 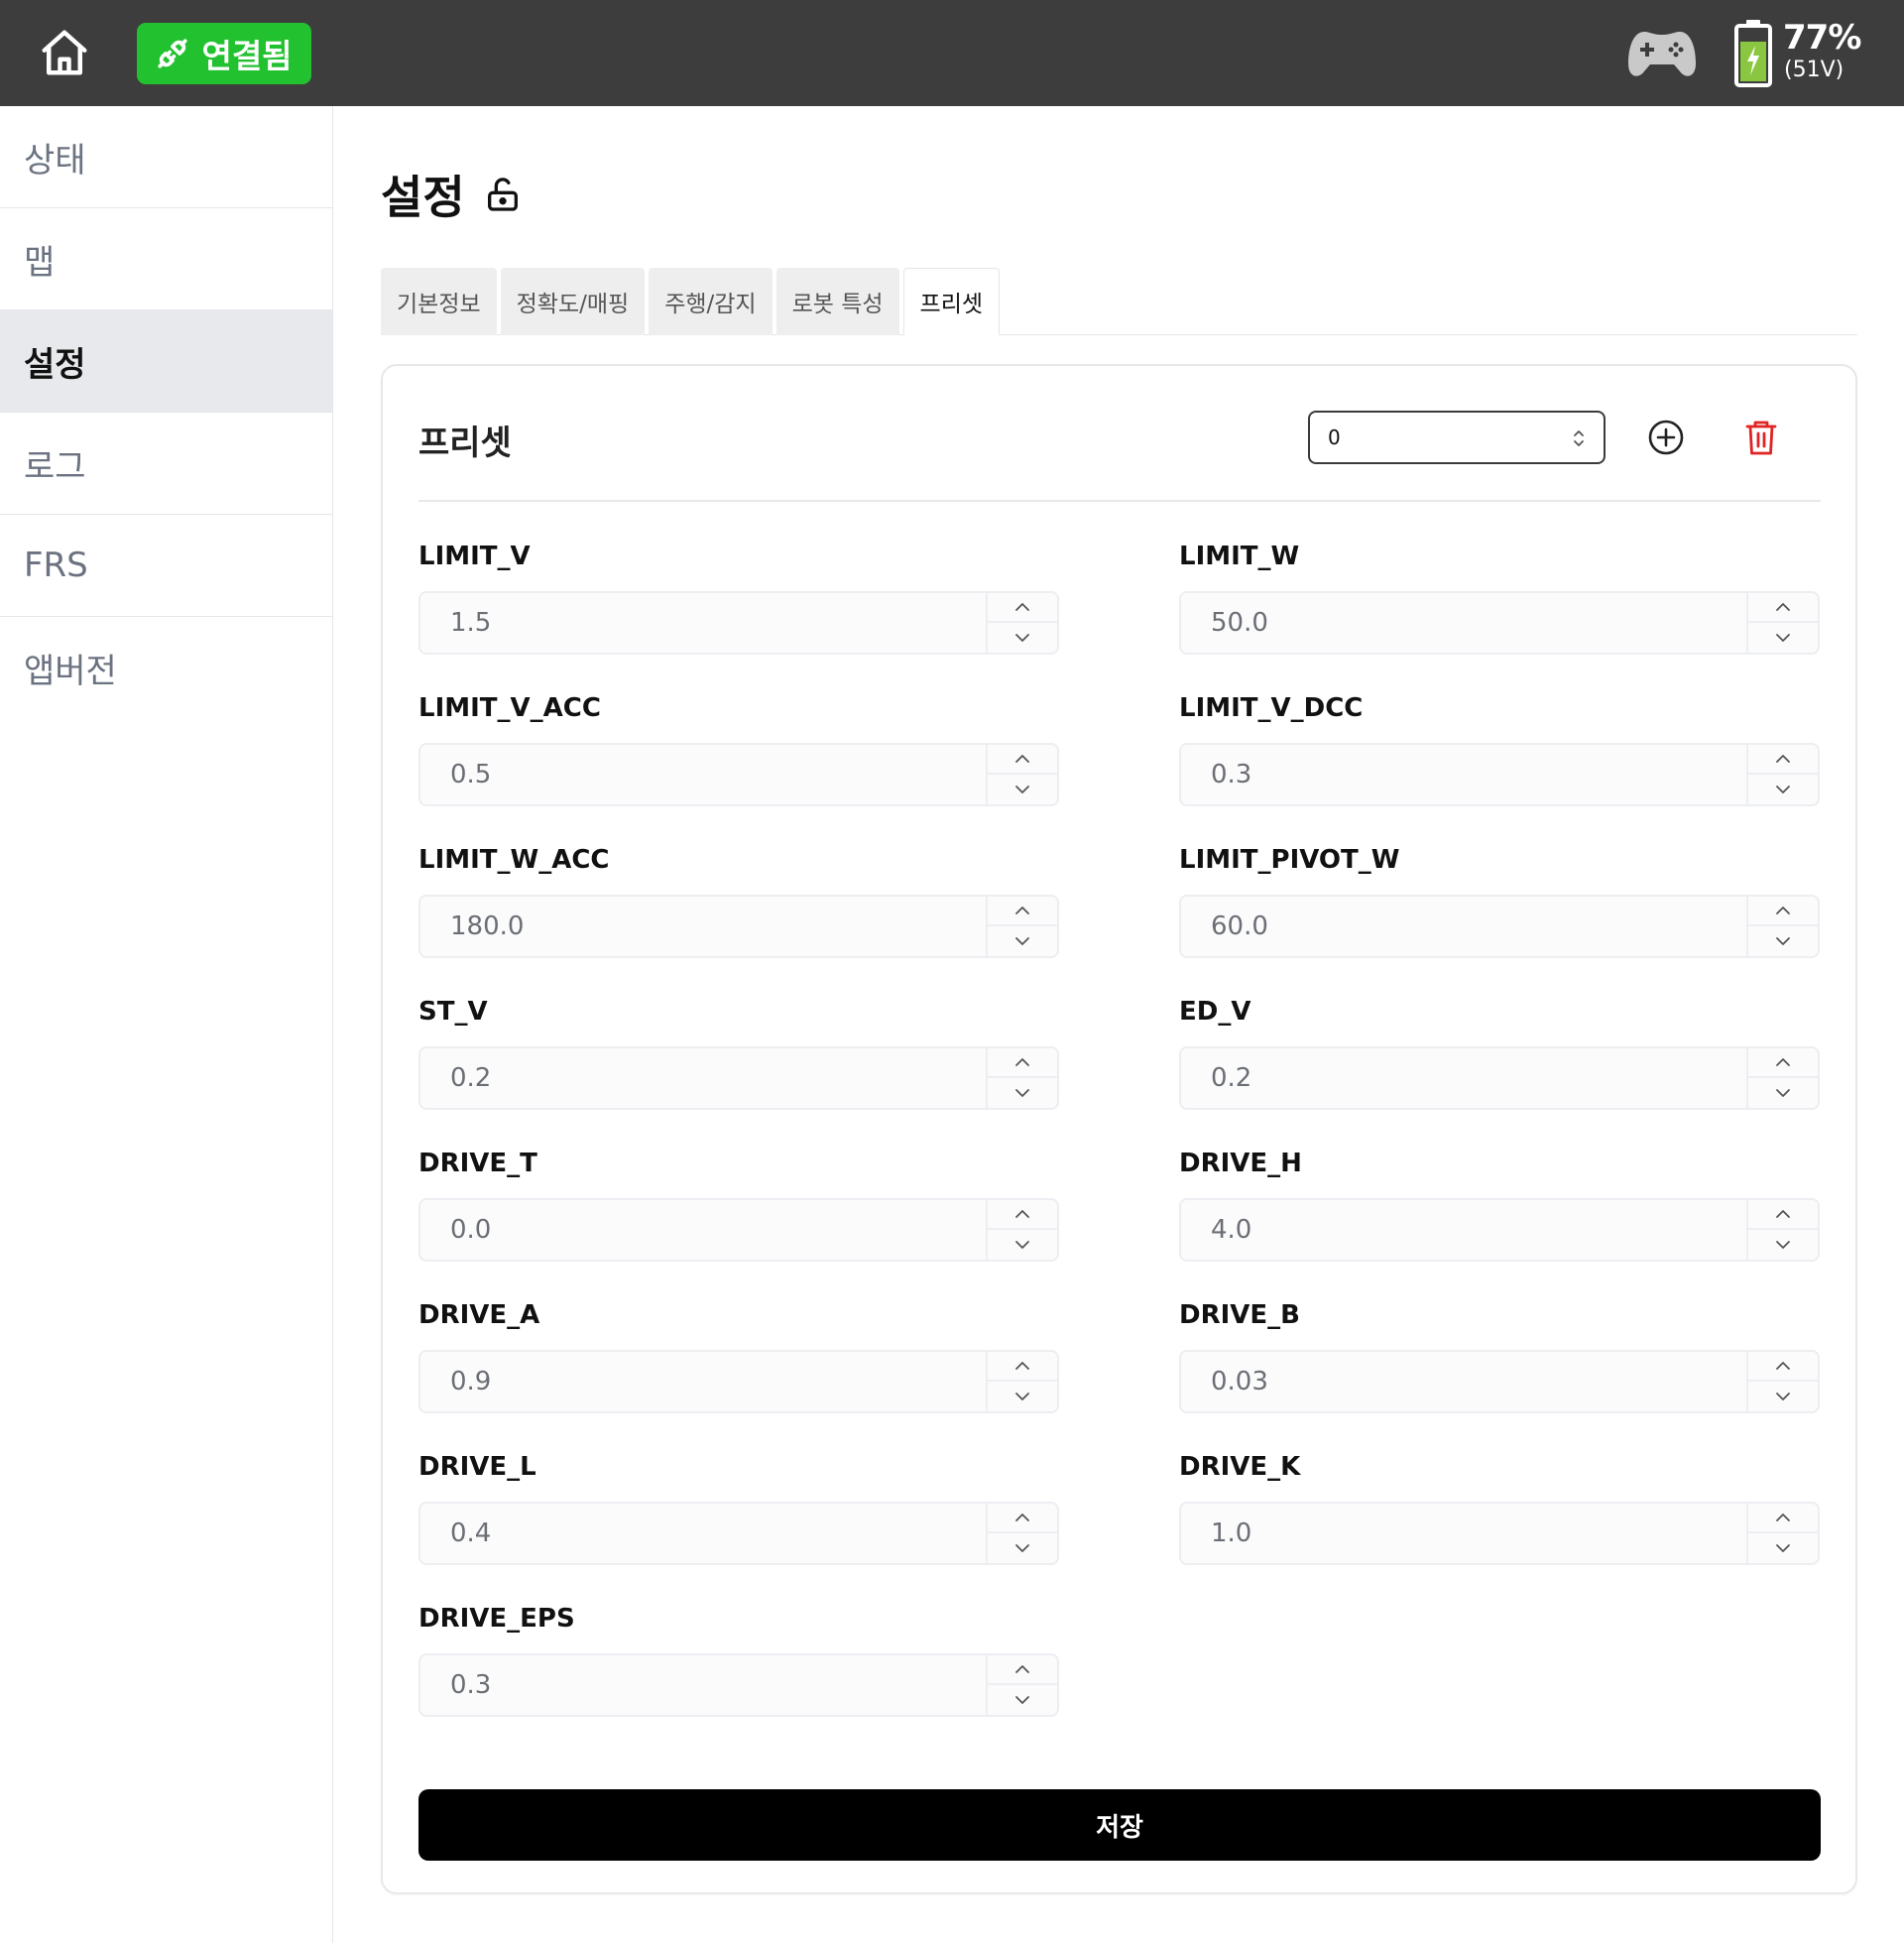 I want to click on field-limit-v: LIMIT_V 1.5, so click(x=738, y=599).